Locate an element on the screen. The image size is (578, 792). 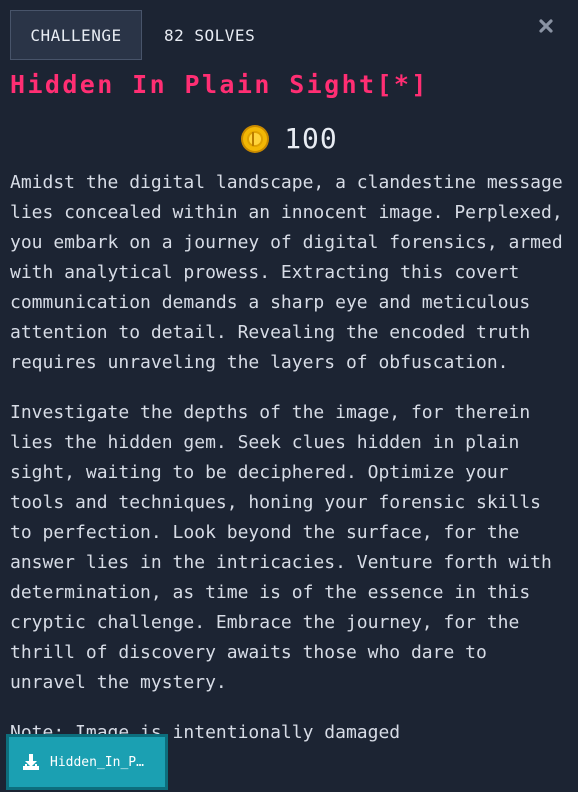
coin-icon is located at coordinates (255, 139).